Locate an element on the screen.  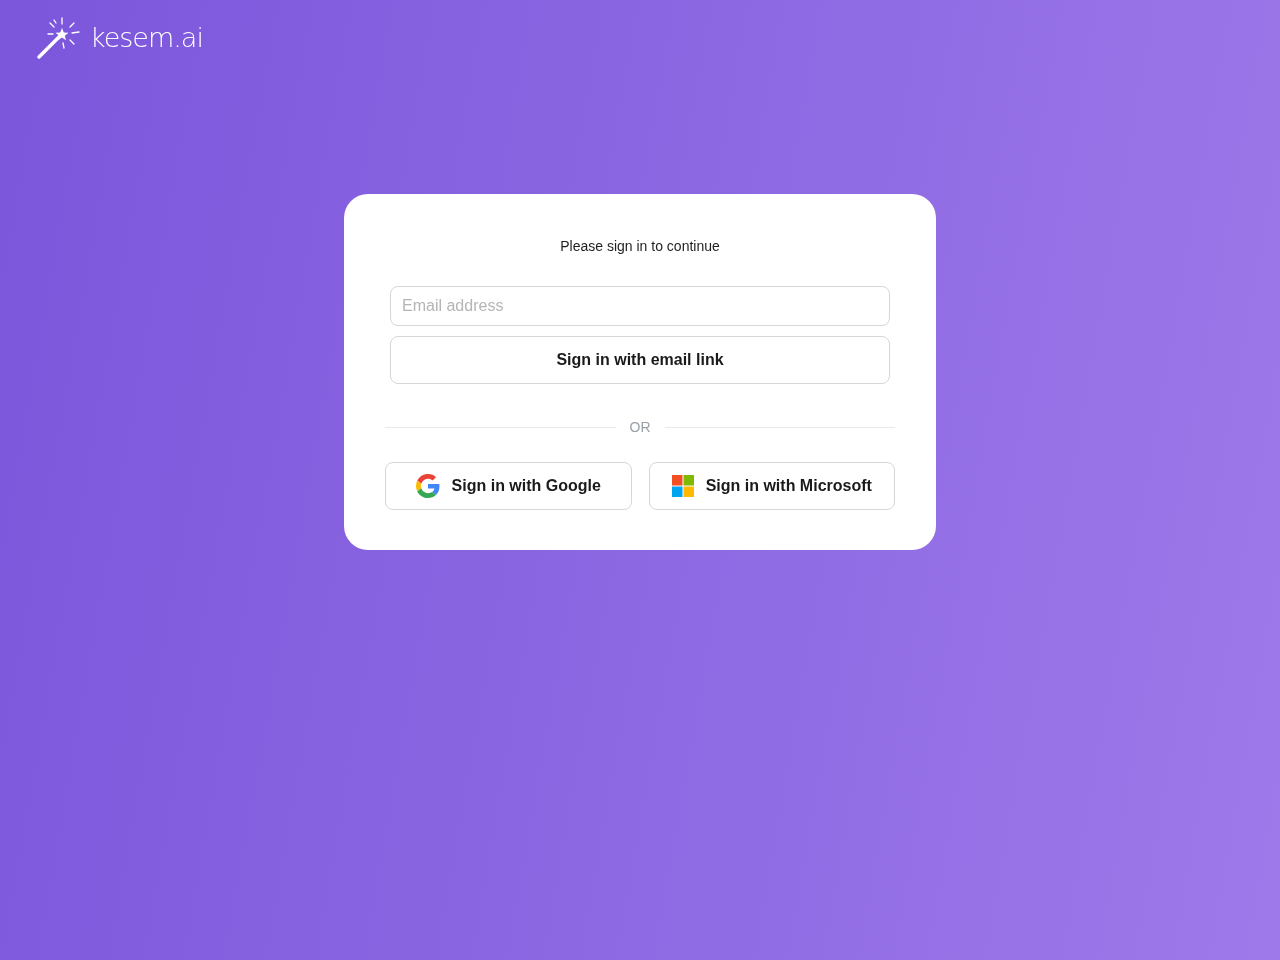
four-squares-logo-icon is located at coordinates (682, 486).